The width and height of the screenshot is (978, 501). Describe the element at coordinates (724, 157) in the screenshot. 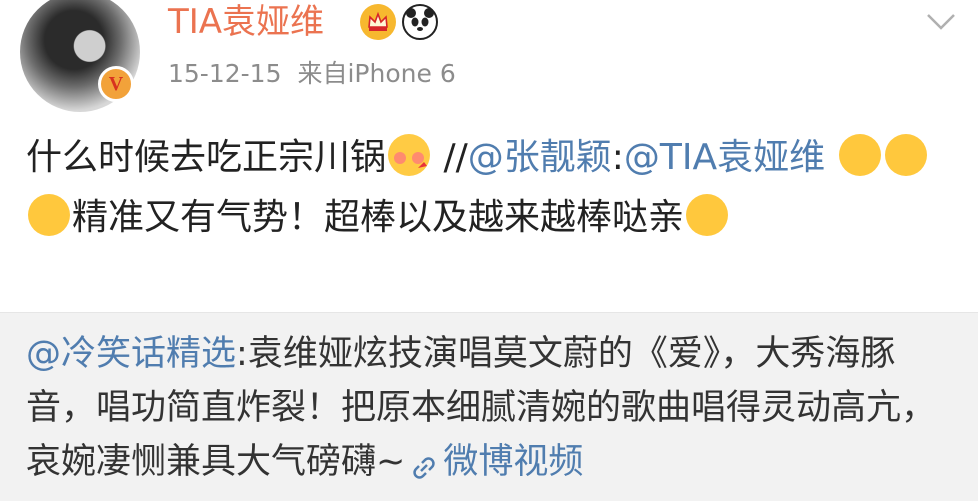

I see `mention-link: @TIA袁娅维` at that location.